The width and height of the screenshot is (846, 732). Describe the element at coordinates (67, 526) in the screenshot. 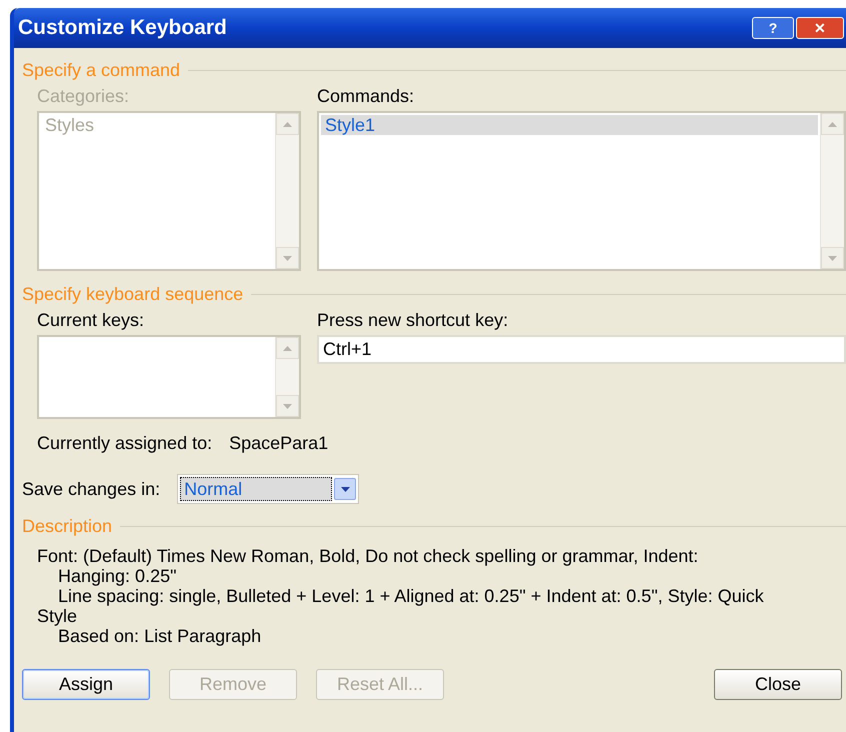

I see `section-title: Description` at that location.